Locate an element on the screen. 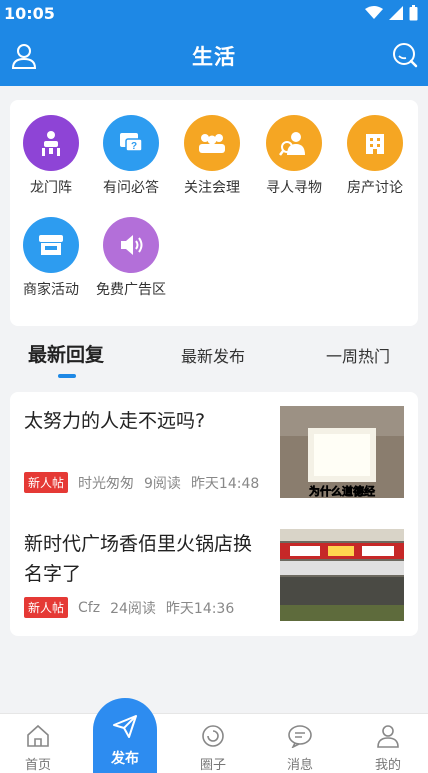 The width and height of the screenshot is (428, 773). post-title: 太努力的人走不远吗? is located at coordinates (115, 421).